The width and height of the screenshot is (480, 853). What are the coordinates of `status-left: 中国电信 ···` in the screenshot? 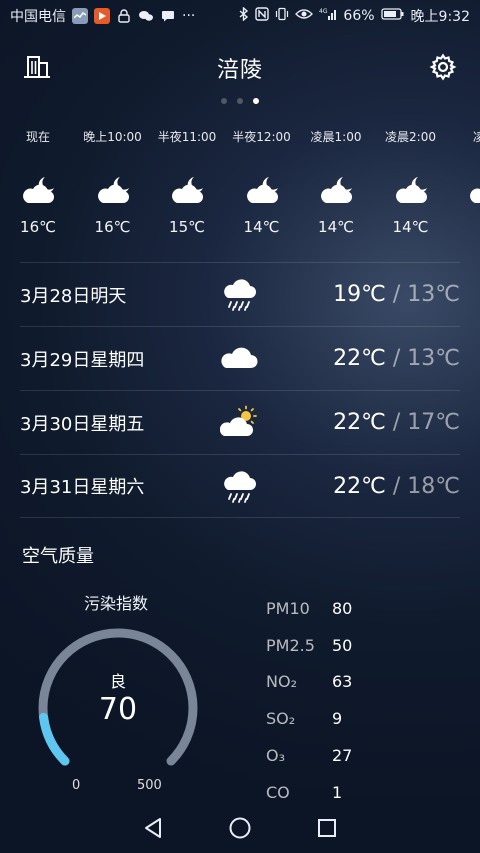 It's located at (102, 16).